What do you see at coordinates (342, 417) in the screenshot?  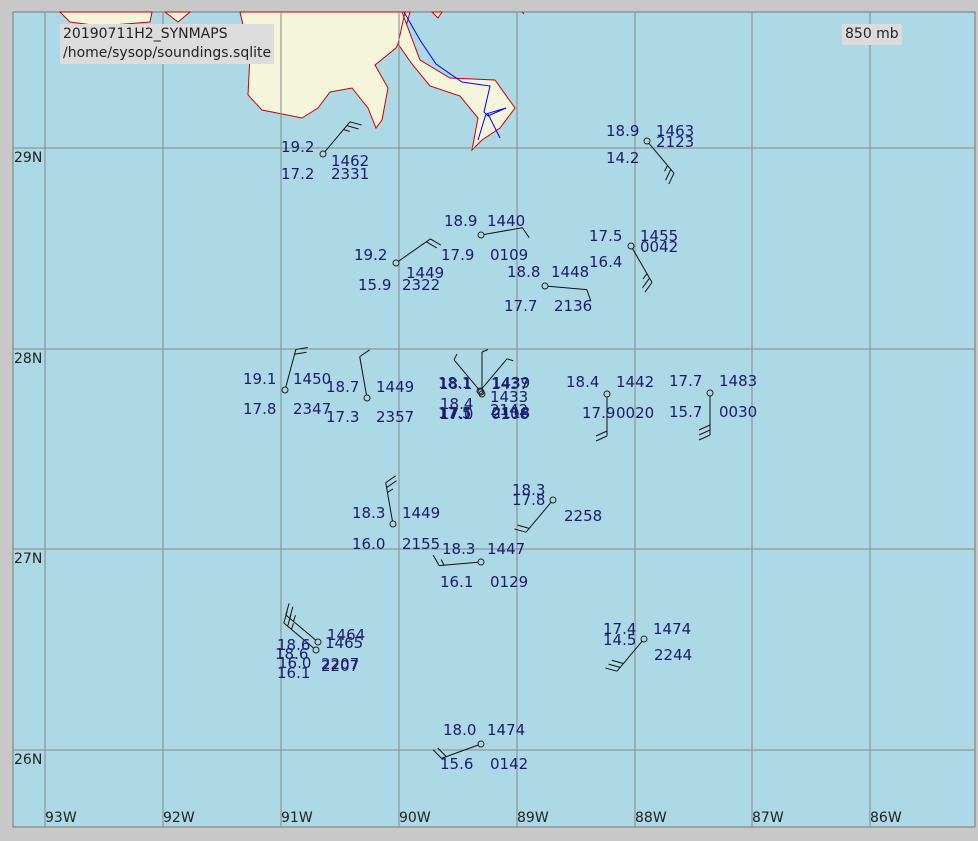 I see `dewpoint-label: 17.3` at bounding box center [342, 417].